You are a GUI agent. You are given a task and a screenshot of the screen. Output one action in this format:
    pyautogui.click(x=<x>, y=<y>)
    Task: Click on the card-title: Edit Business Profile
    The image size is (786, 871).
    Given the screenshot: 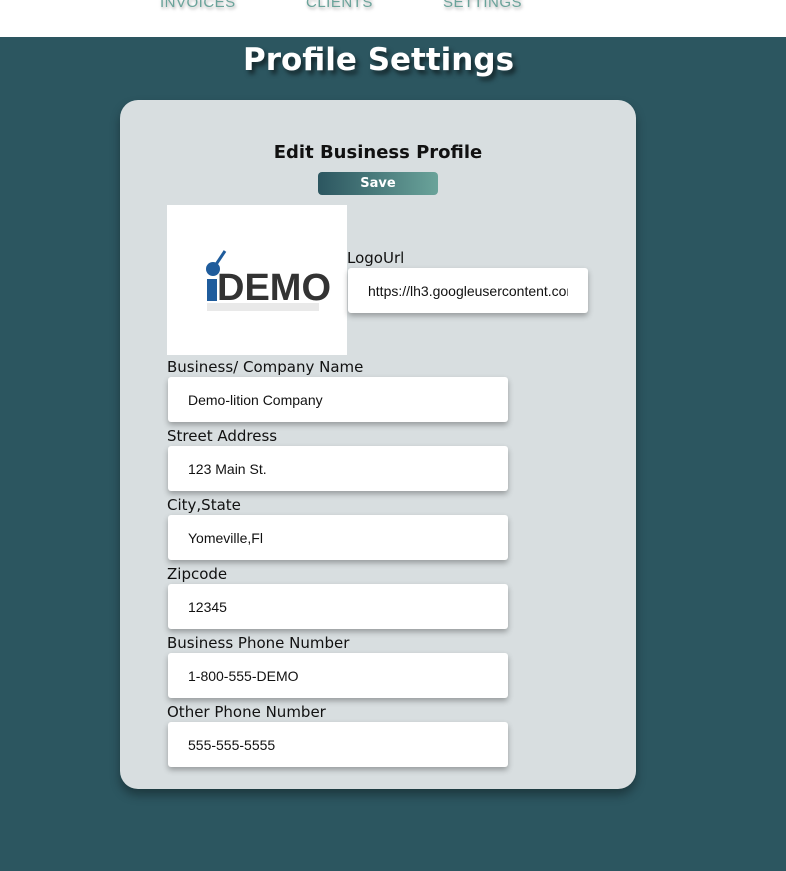 What is the action you would take?
    pyautogui.click(x=378, y=152)
    